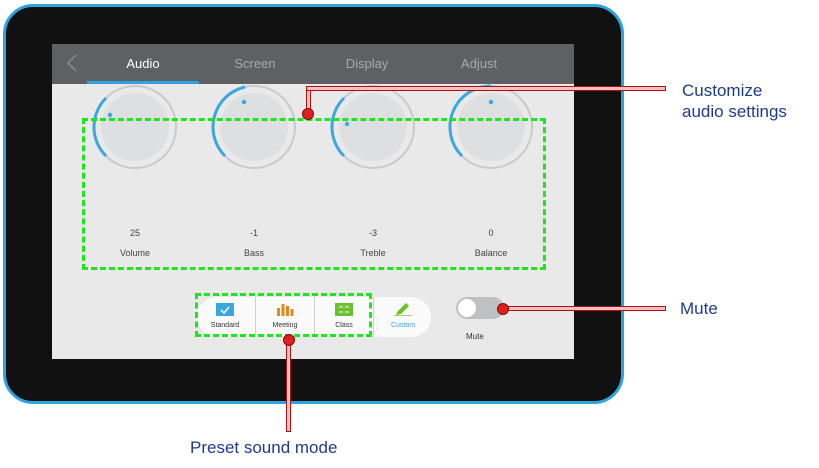  I want to click on callout-preset-sound-mode: Preset sound mode, so click(264, 447).